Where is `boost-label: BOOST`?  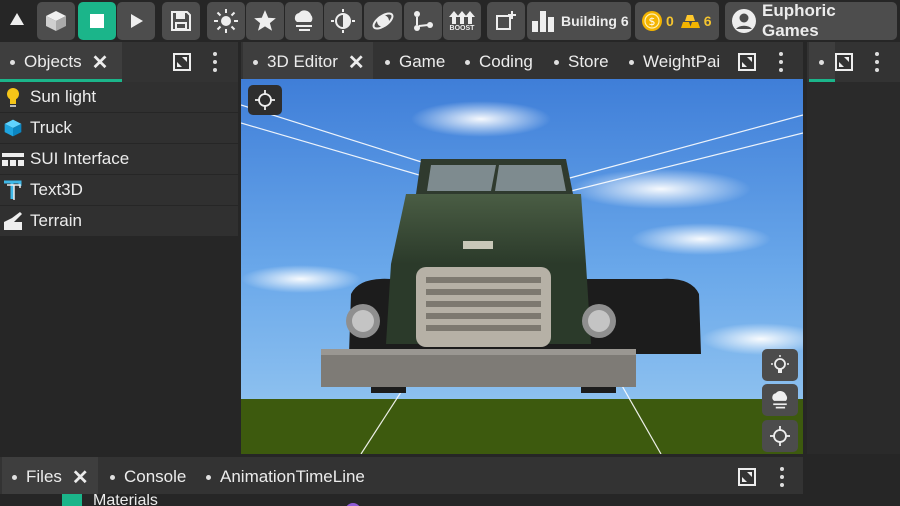 boost-label: BOOST is located at coordinates (462, 28).